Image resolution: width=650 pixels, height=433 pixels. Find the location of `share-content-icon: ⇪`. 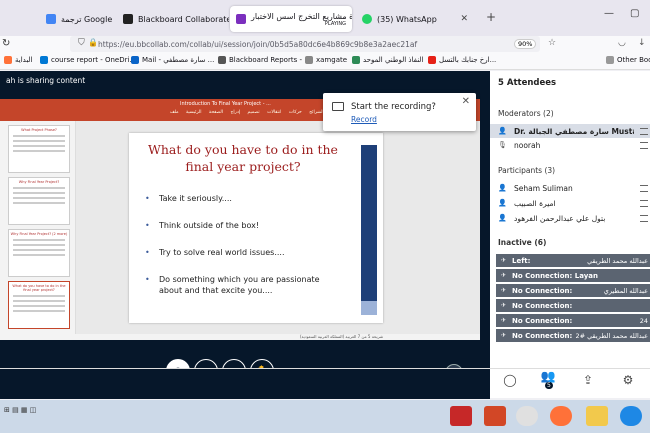

share-content-icon: ⇪ is located at coordinates (588, 383).